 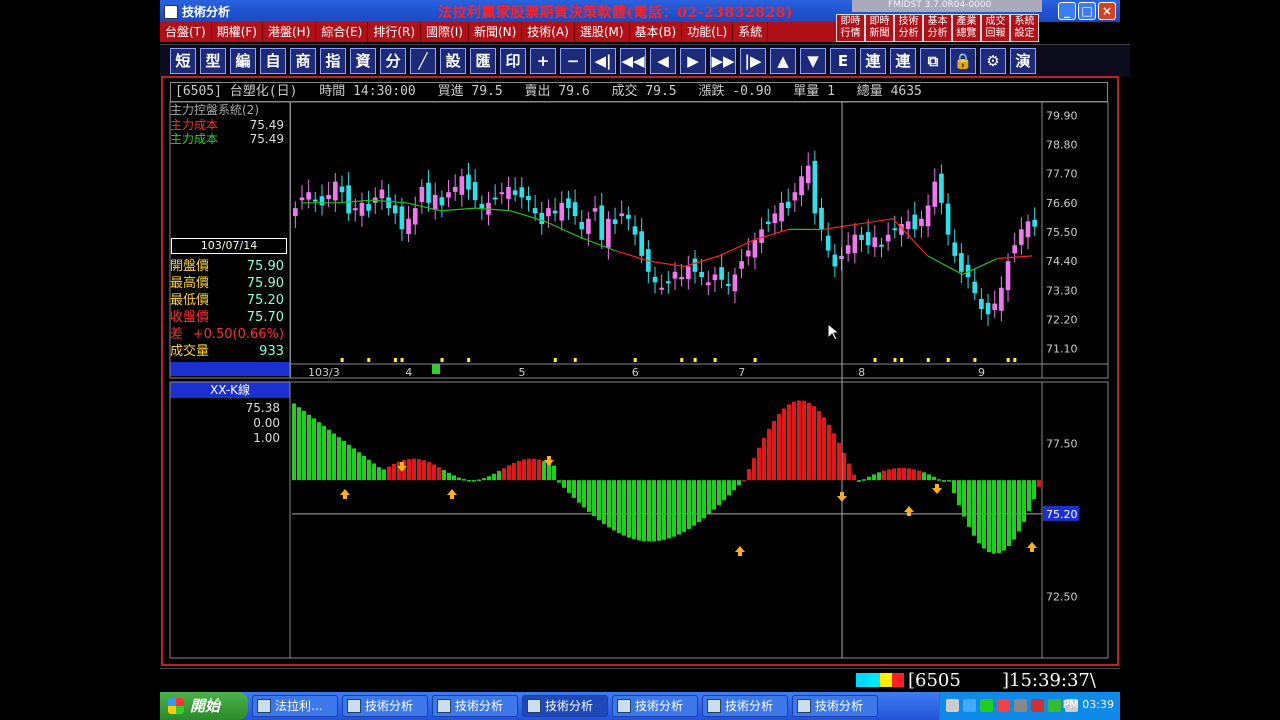 What do you see at coordinates (186, 32) in the screenshot?
I see `menu-item: 台盤(T)` at bounding box center [186, 32].